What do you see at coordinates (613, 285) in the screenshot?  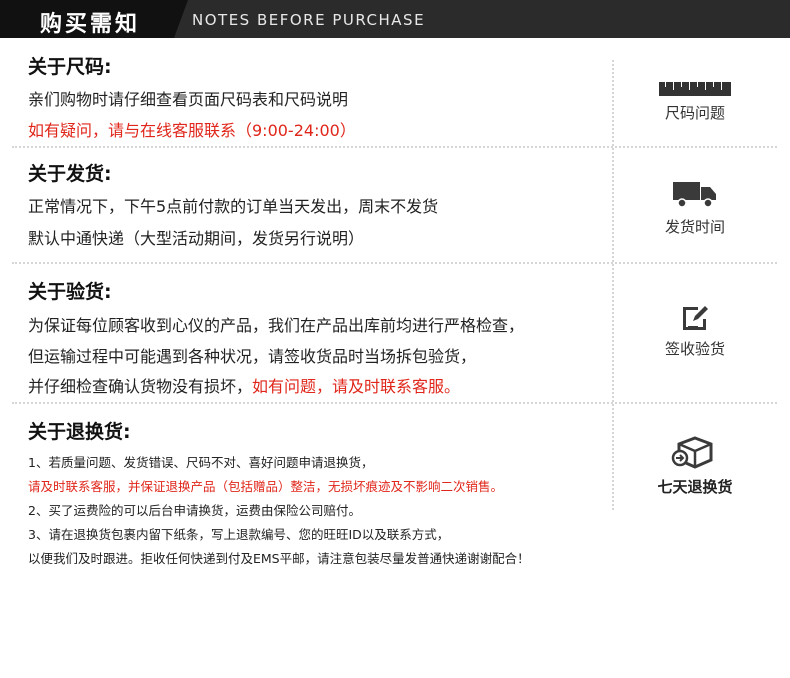 I see `vertical-divider` at bounding box center [613, 285].